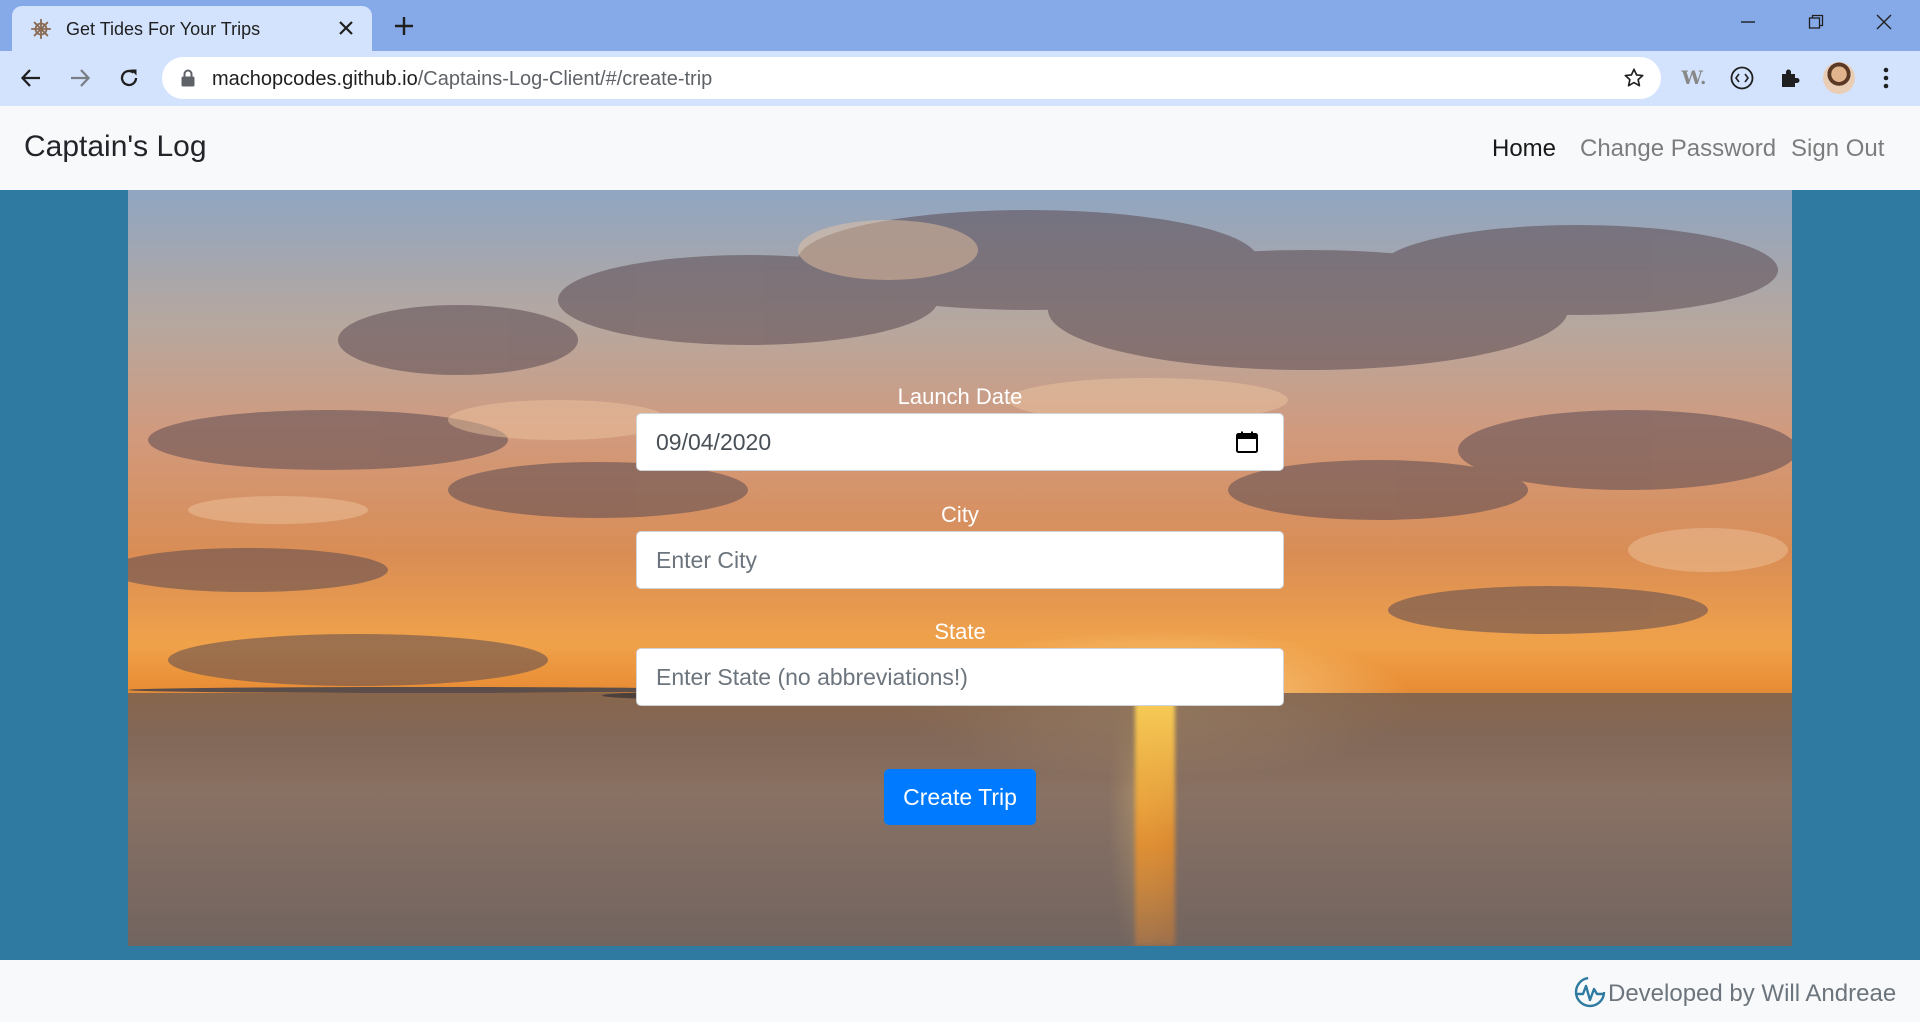 Image resolution: width=1920 pixels, height=1022 pixels. What do you see at coordinates (1886, 78) in the screenshot?
I see `browser-menu-icon` at bounding box center [1886, 78].